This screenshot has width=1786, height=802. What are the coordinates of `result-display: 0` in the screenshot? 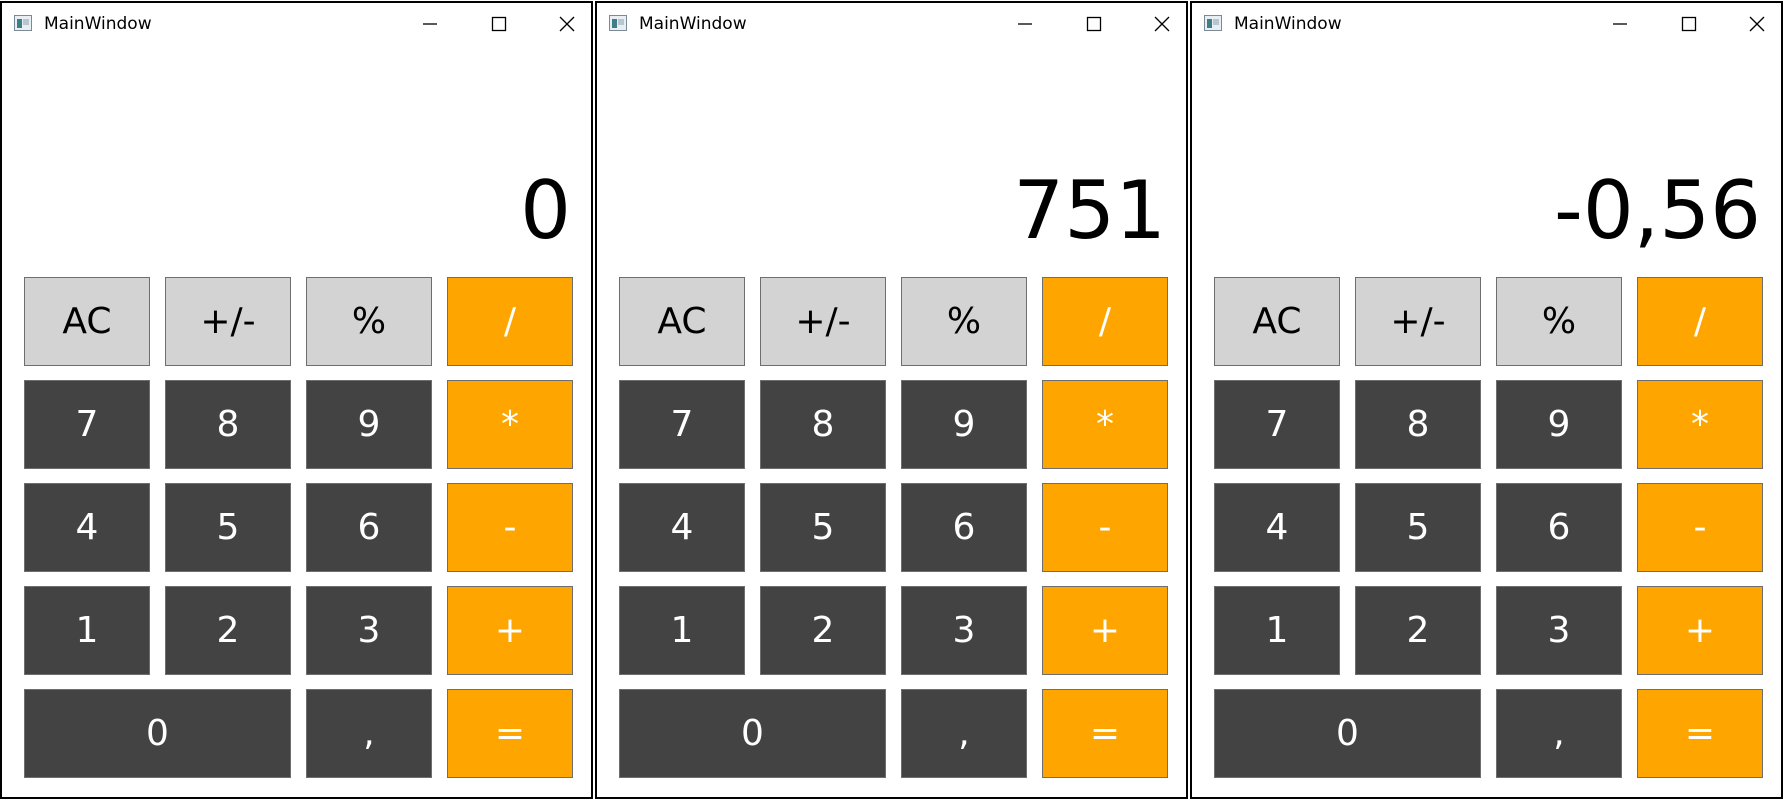 It's located at (545, 210).